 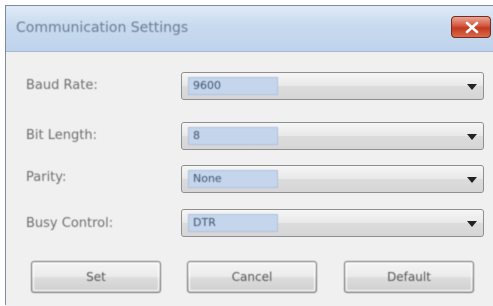 What do you see at coordinates (233, 223) in the screenshot?
I see `busy-control-value: DTR` at bounding box center [233, 223].